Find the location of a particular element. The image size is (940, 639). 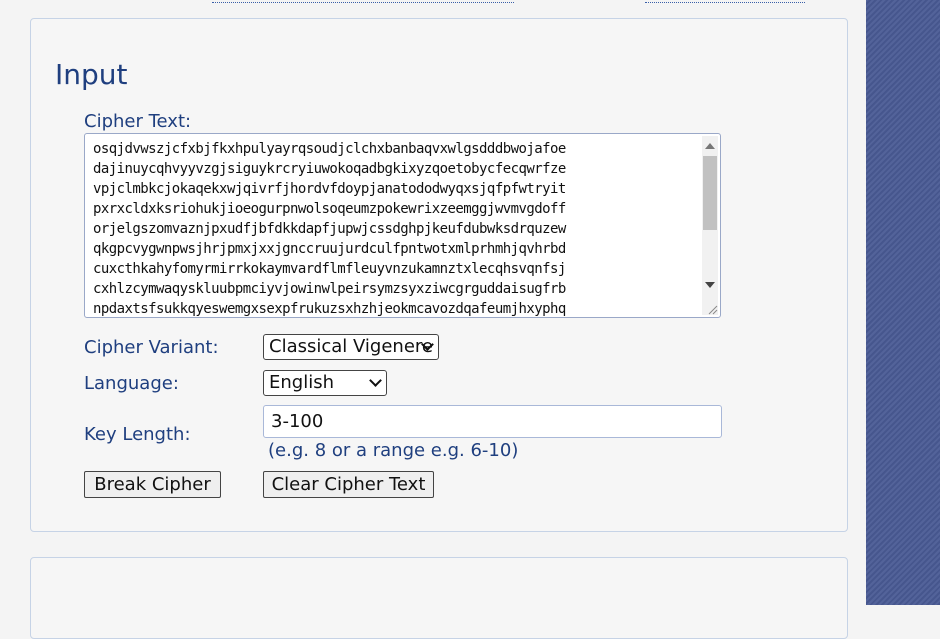

language-value: English is located at coordinates (301, 382).